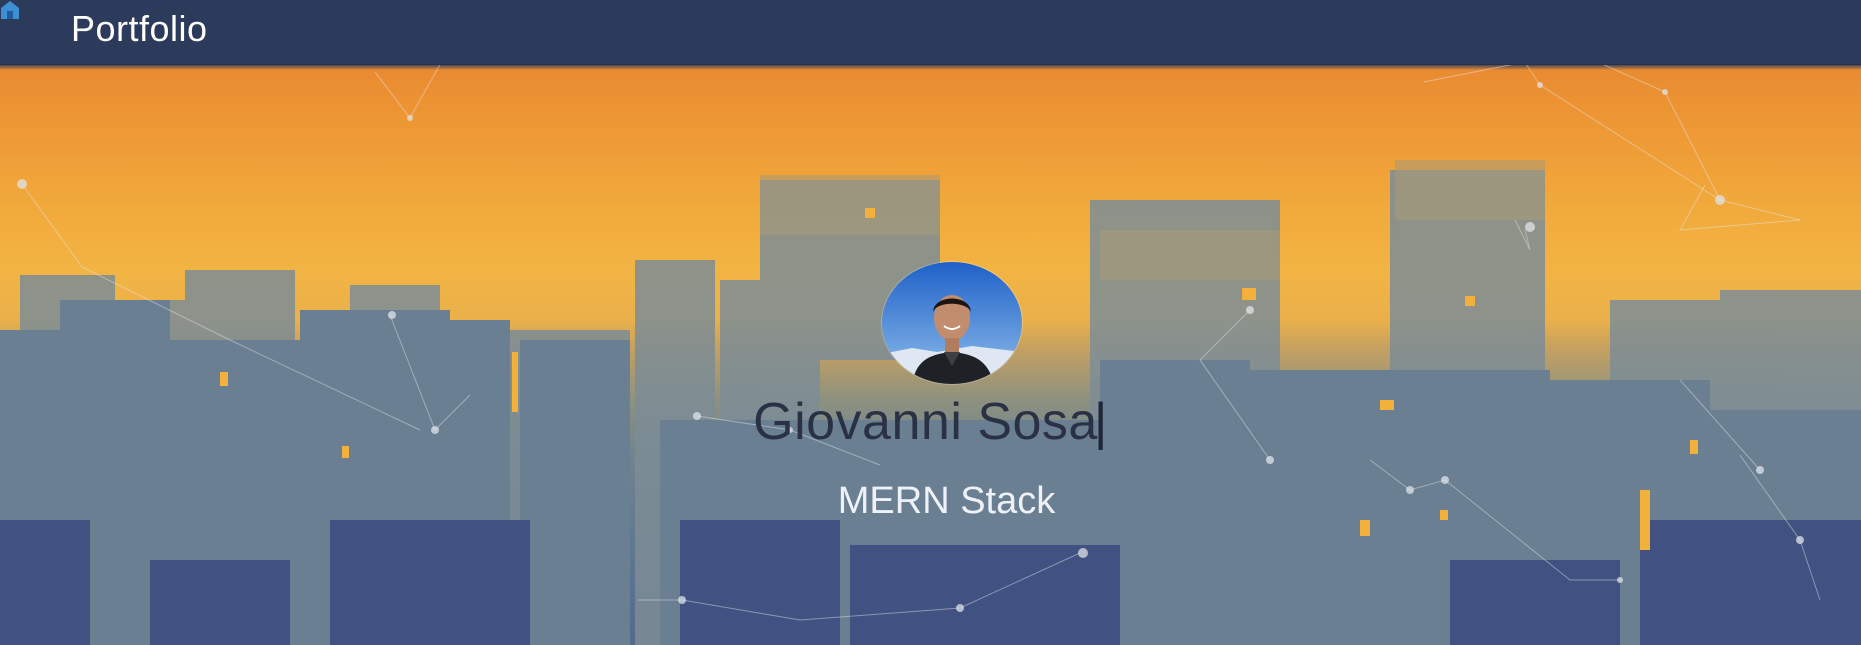 The image size is (1861, 645). Describe the element at coordinates (930, 32) in the screenshot. I see `top-navbar: Portfolio` at that location.